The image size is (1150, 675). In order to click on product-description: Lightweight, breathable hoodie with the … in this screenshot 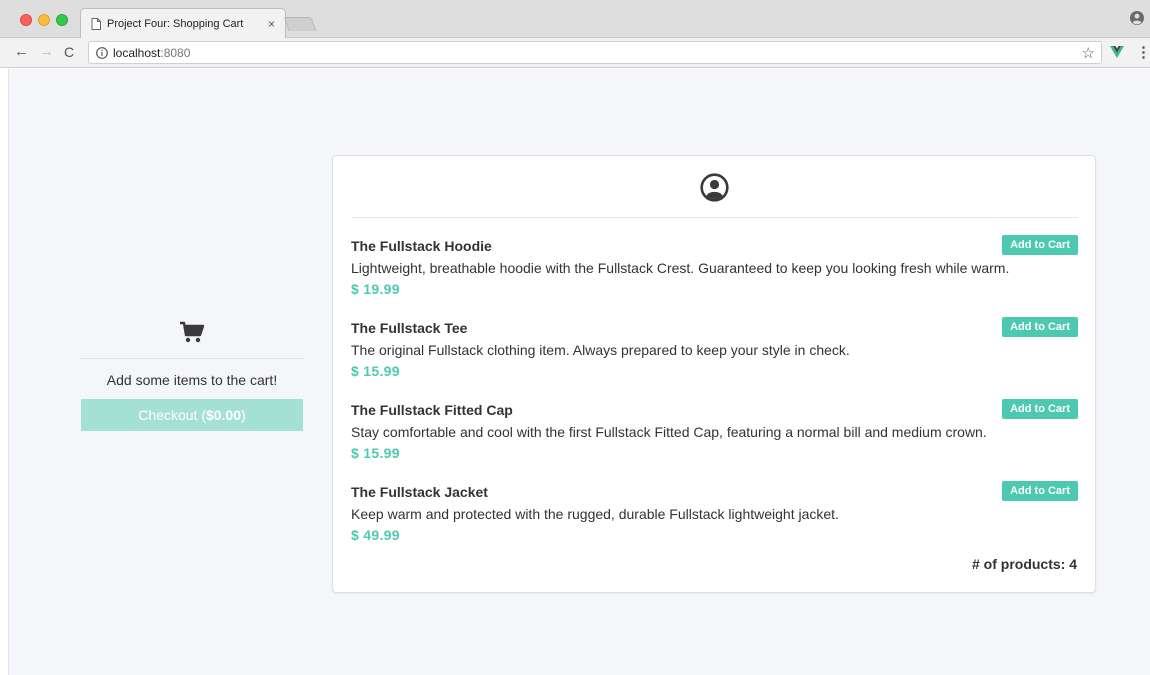, I will do `click(680, 268)`.